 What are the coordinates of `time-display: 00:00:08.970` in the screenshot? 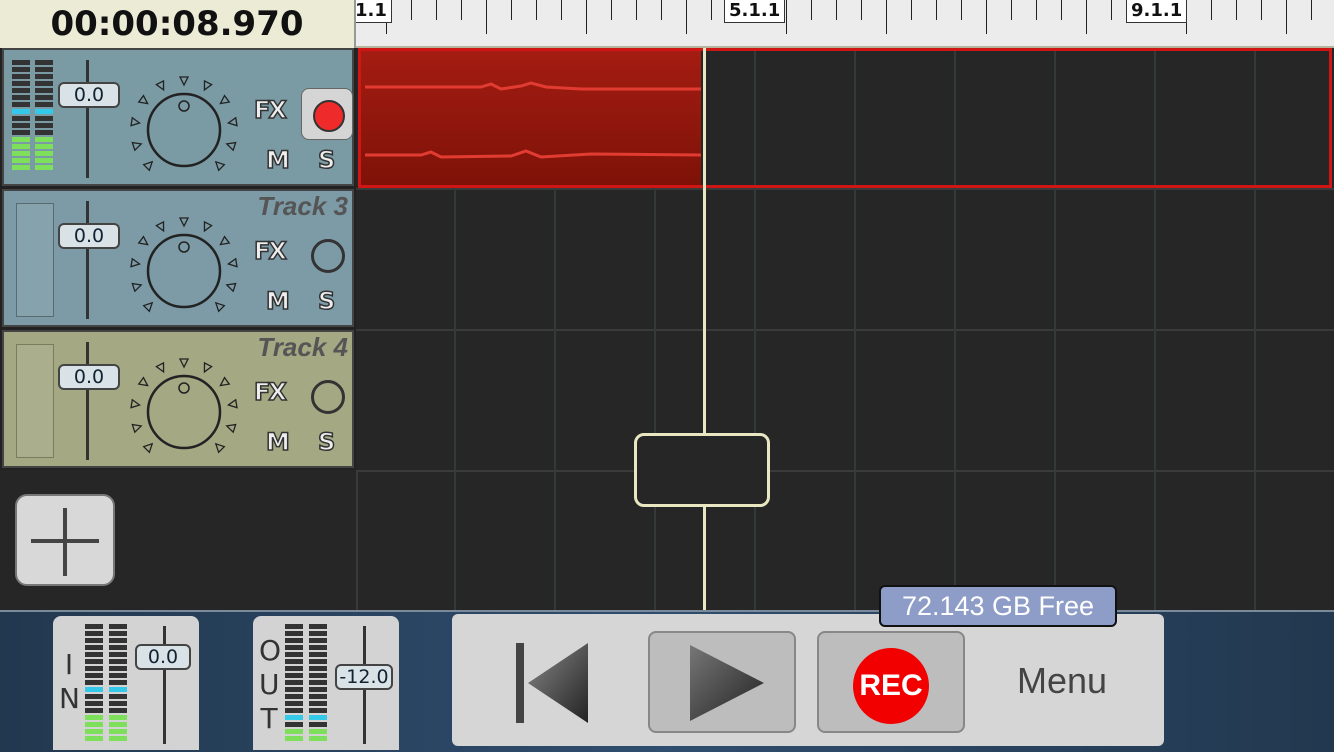 It's located at (178, 24).